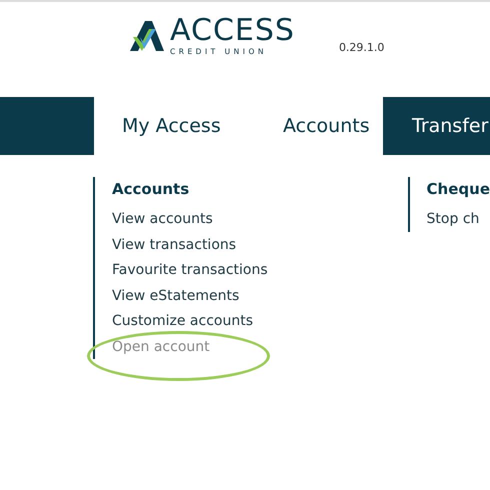  I want to click on menu-link: Favourite transactions, so click(190, 270).